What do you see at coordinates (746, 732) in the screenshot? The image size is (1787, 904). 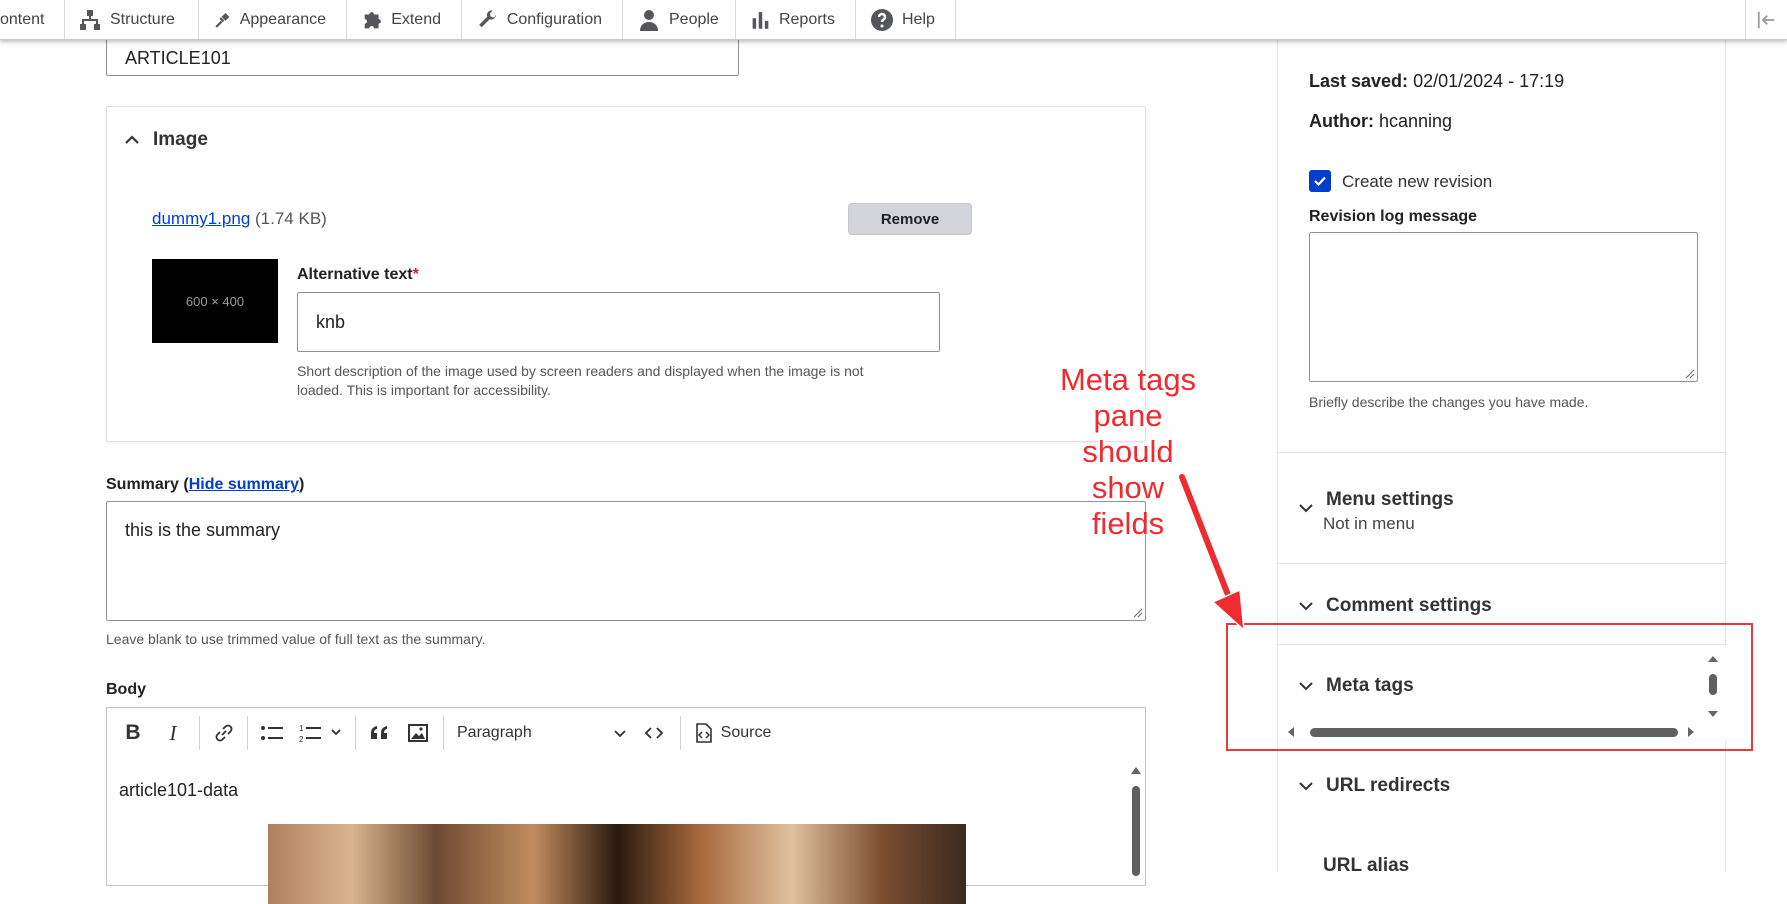 I see `source-label: Source` at bounding box center [746, 732].